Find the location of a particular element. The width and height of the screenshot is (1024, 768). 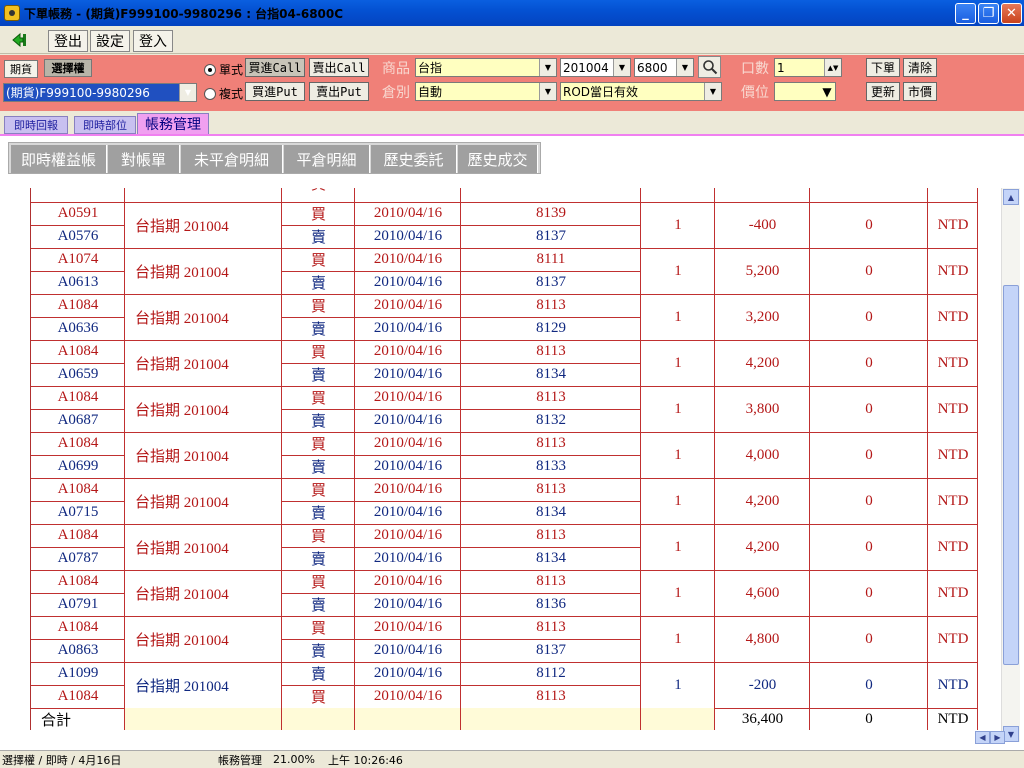

buy-put-button: 買進Put is located at coordinates (275, 91).